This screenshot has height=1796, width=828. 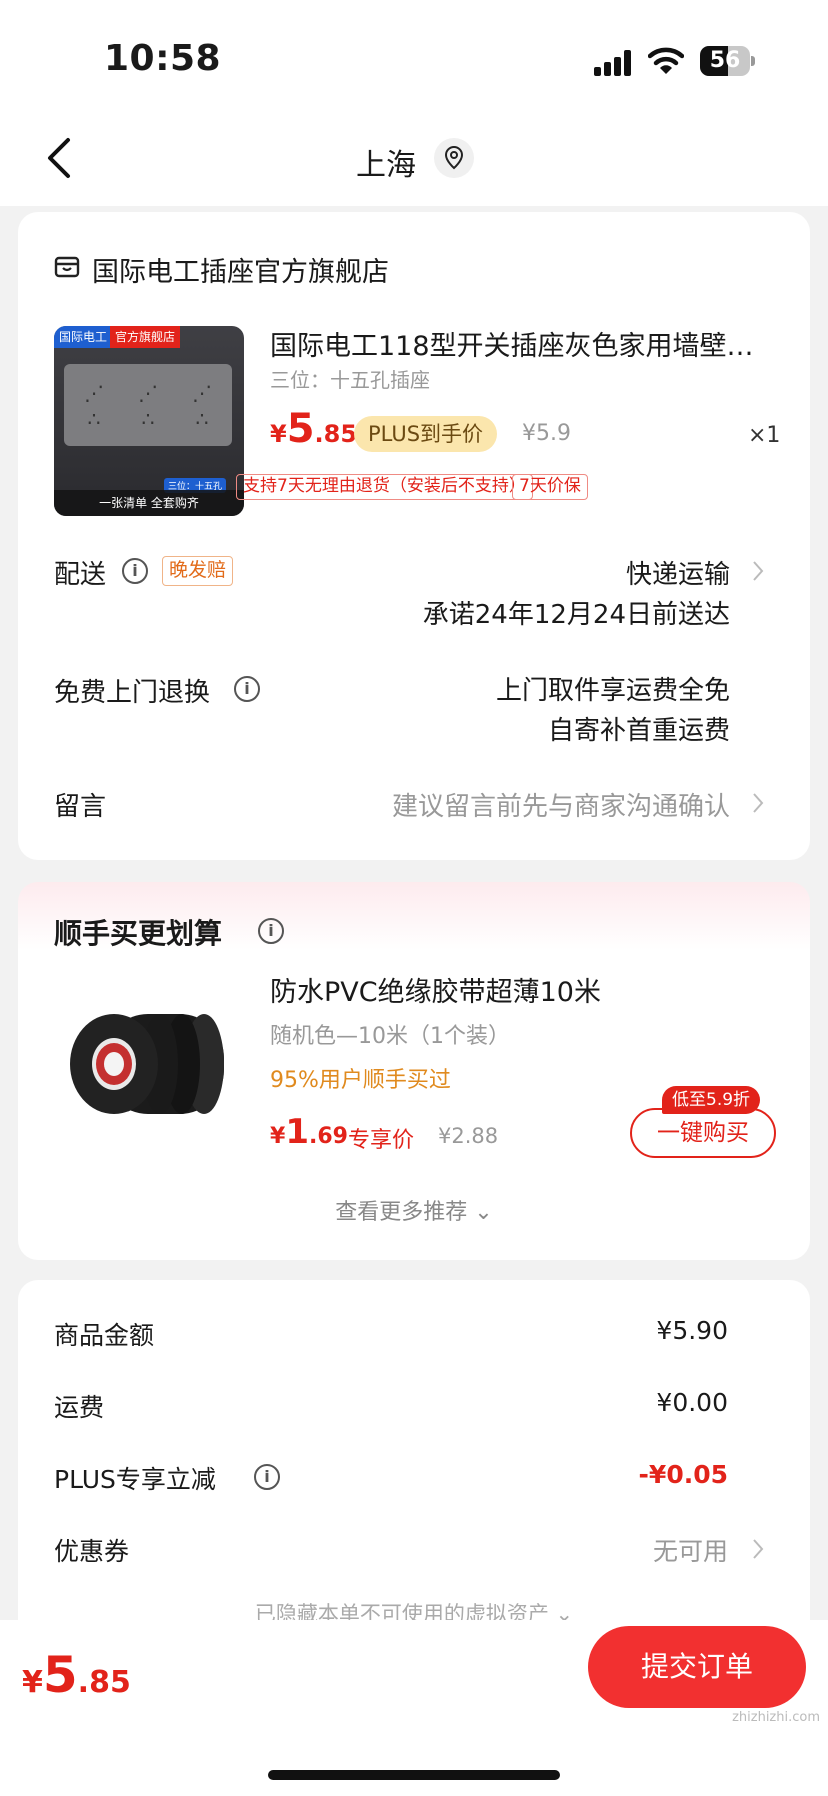 What do you see at coordinates (267, 1477) in the screenshot?
I see `plus-discount-info-icon: i` at bounding box center [267, 1477].